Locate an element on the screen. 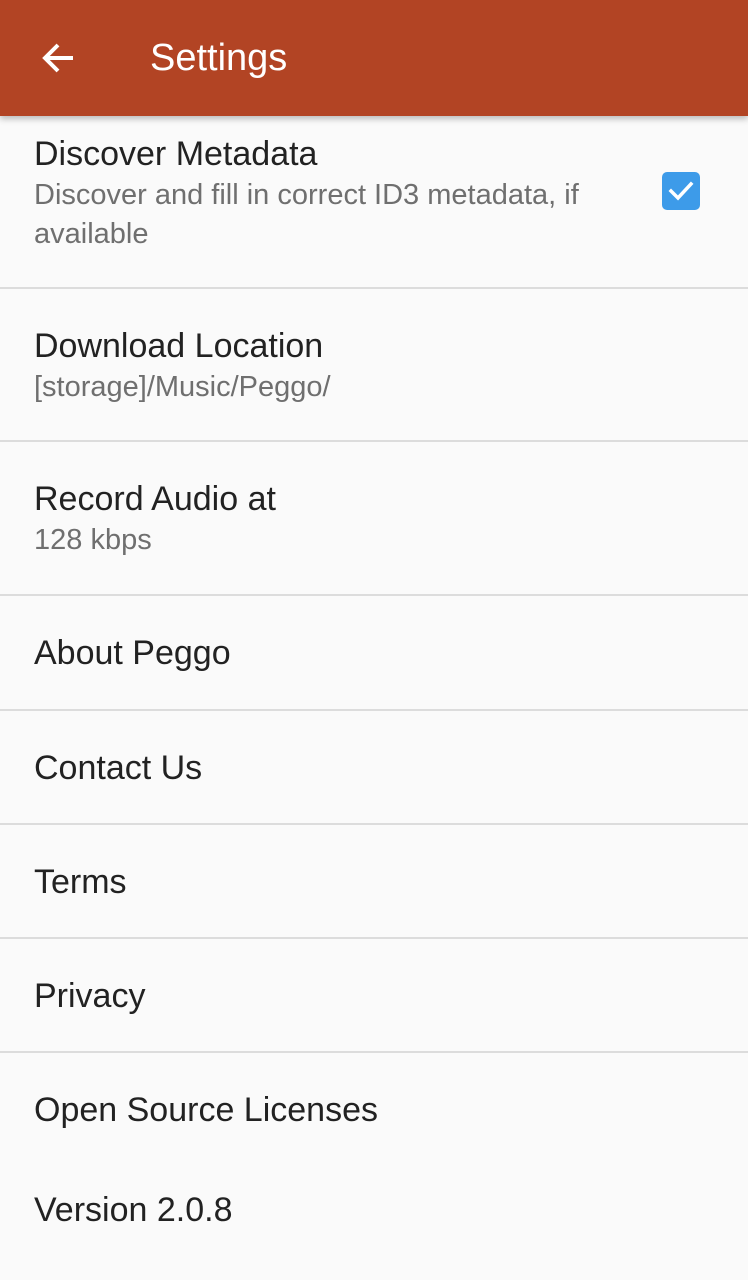 This screenshot has width=748, height=1280. setting-contact: Contact Us is located at coordinates (374, 768).